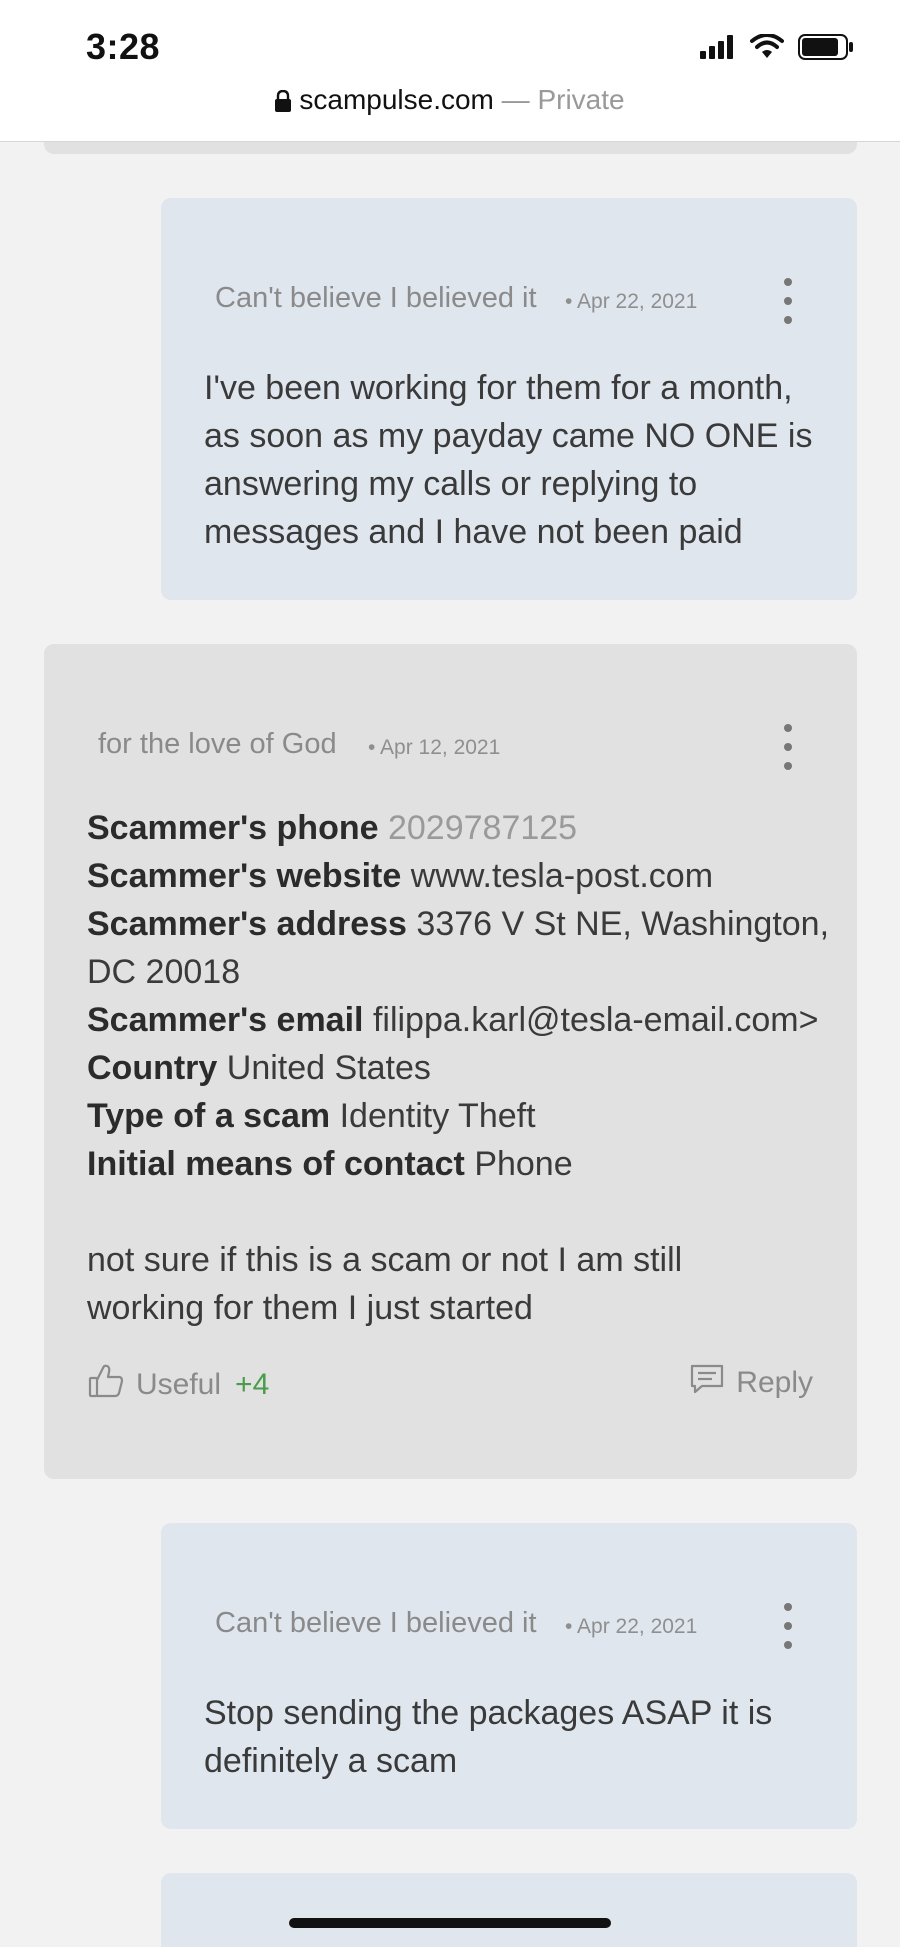 Image resolution: width=900 pixels, height=1947 pixels. I want to click on field-label: Scammer's email, so click(225, 1020).